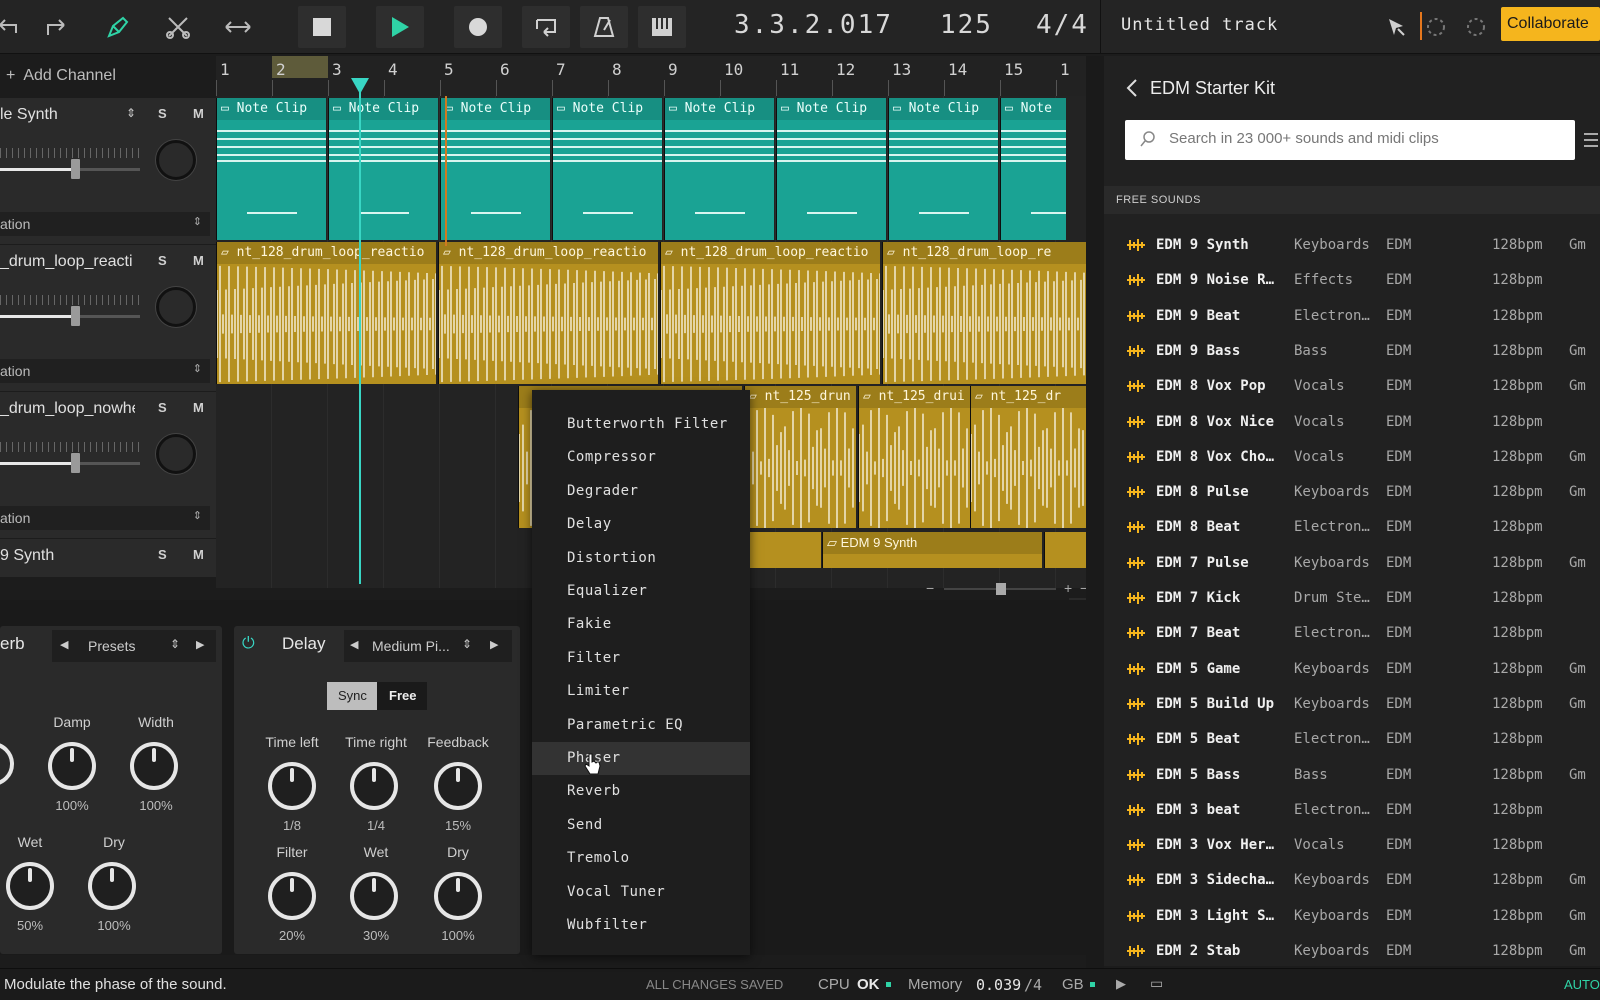  I want to click on undo-icon, so click(15, 27).